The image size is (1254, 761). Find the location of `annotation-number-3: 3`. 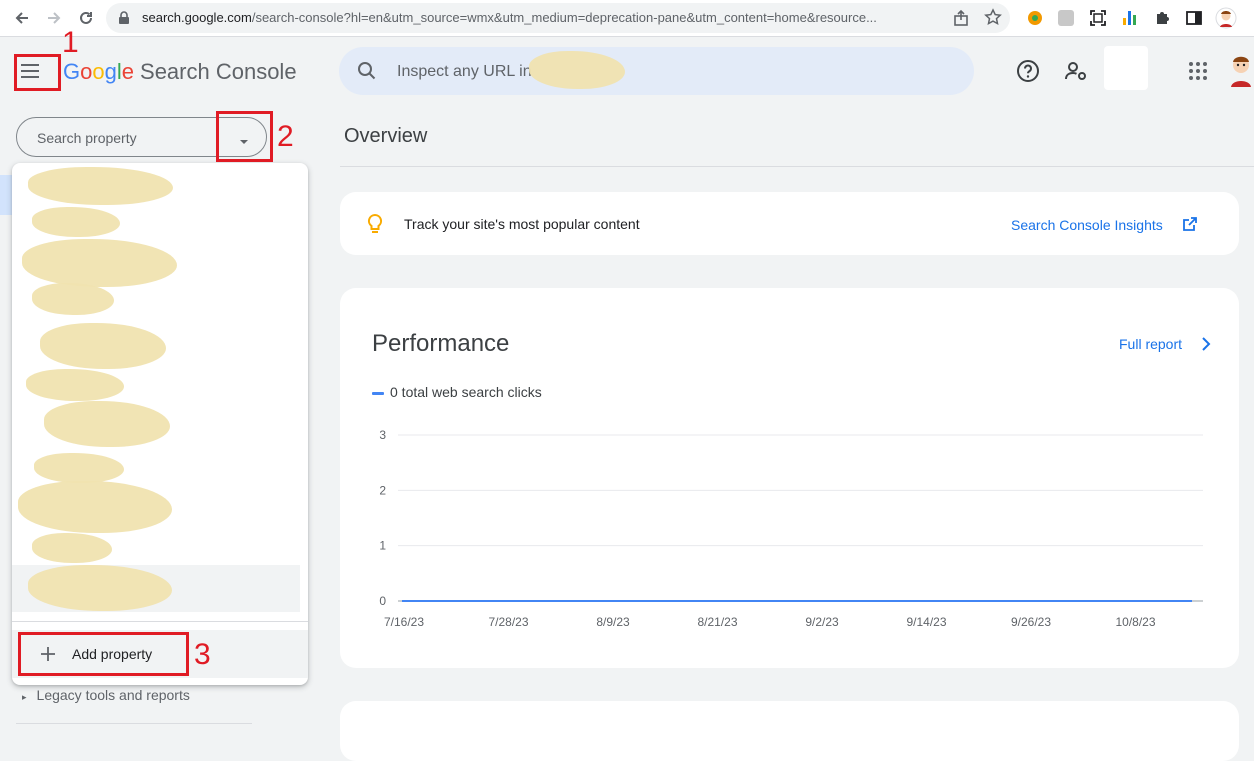

annotation-number-3: 3 is located at coordinates (202, 654).